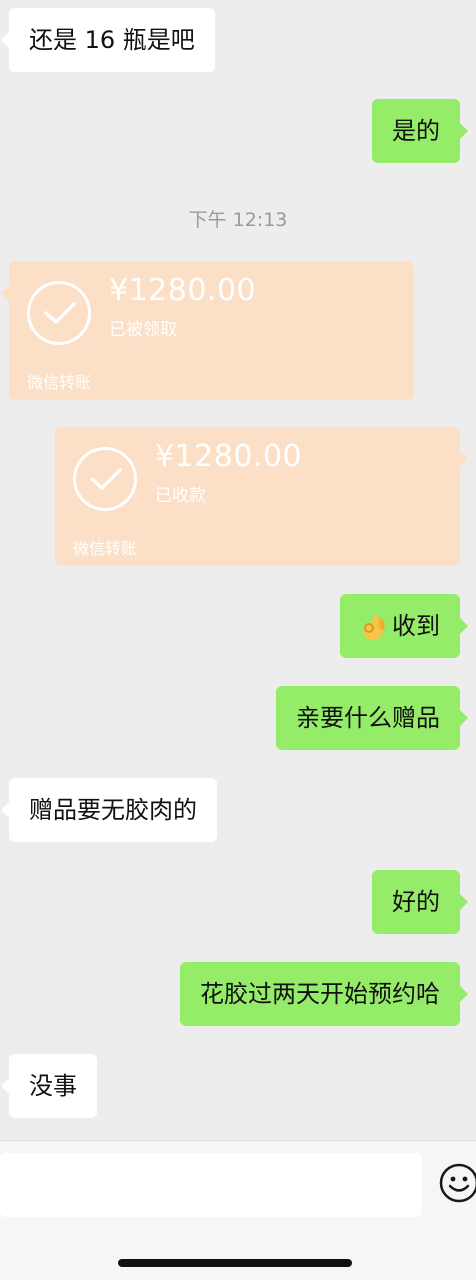 The width and height of the screenshot is (476, 1280). I want to click on message-text: 亲要什么赠品, so click(368, 718).